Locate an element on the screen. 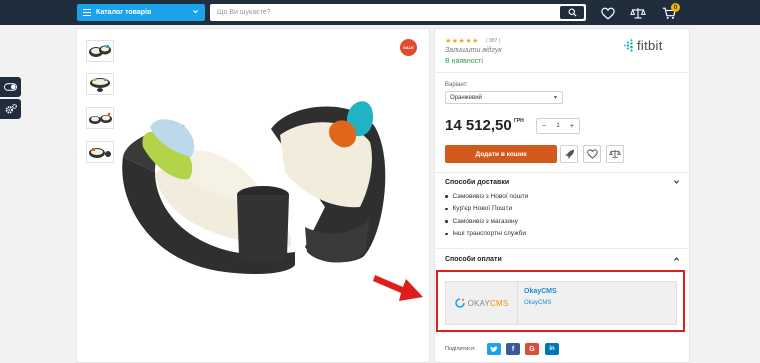  qty-minus-button: − is located at coordinates (544, 126).